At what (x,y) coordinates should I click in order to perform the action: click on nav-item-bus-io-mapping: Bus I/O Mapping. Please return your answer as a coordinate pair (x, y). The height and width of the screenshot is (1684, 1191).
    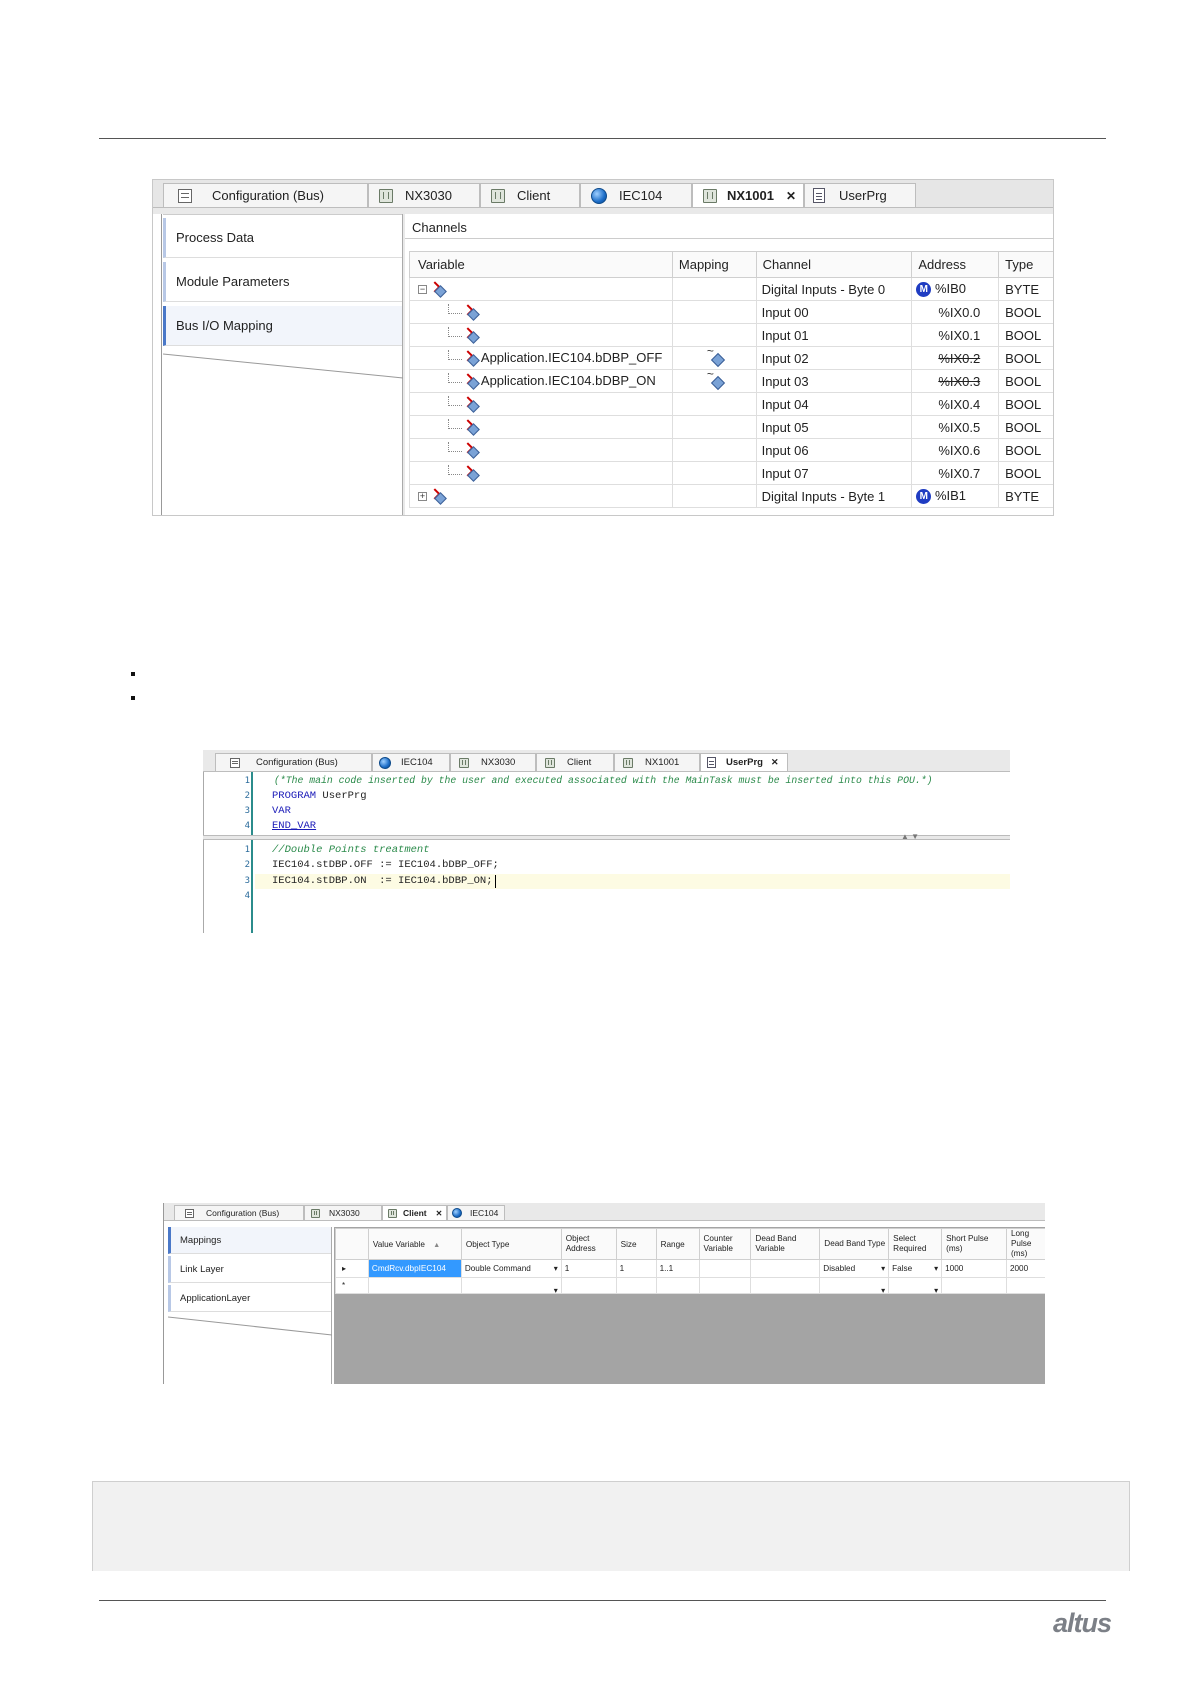
    Looking at the image, I should click on (282, 326).